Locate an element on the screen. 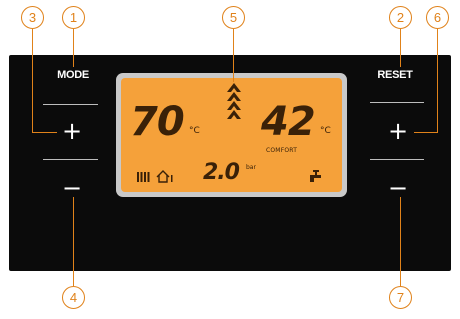  house-icon is located at coordinates (164, 176).